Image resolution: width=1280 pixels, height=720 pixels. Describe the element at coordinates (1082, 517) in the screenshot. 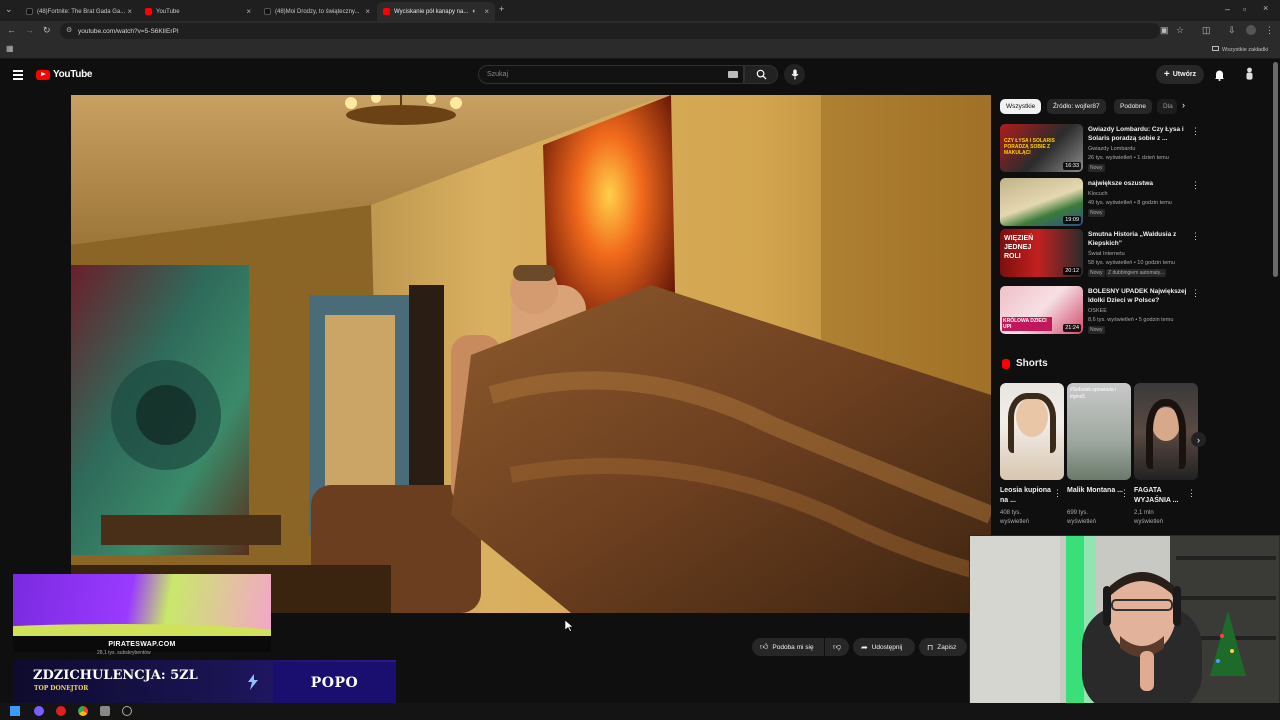

I see `short-views: 699 tys. wyświetleń` at that location.